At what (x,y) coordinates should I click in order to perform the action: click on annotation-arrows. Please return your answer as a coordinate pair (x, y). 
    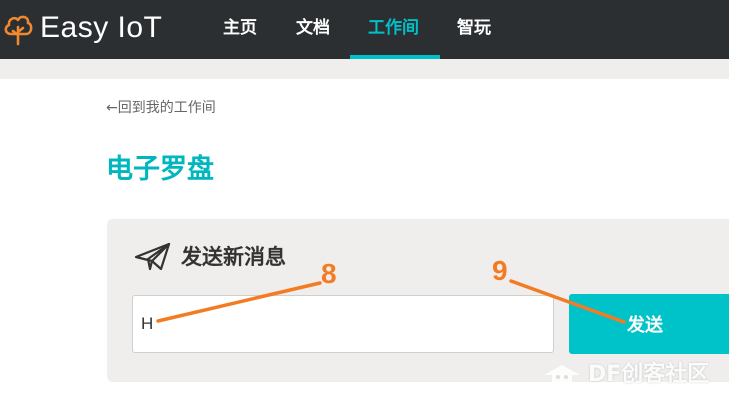
    Looking at the image, I should click on (391, 301).